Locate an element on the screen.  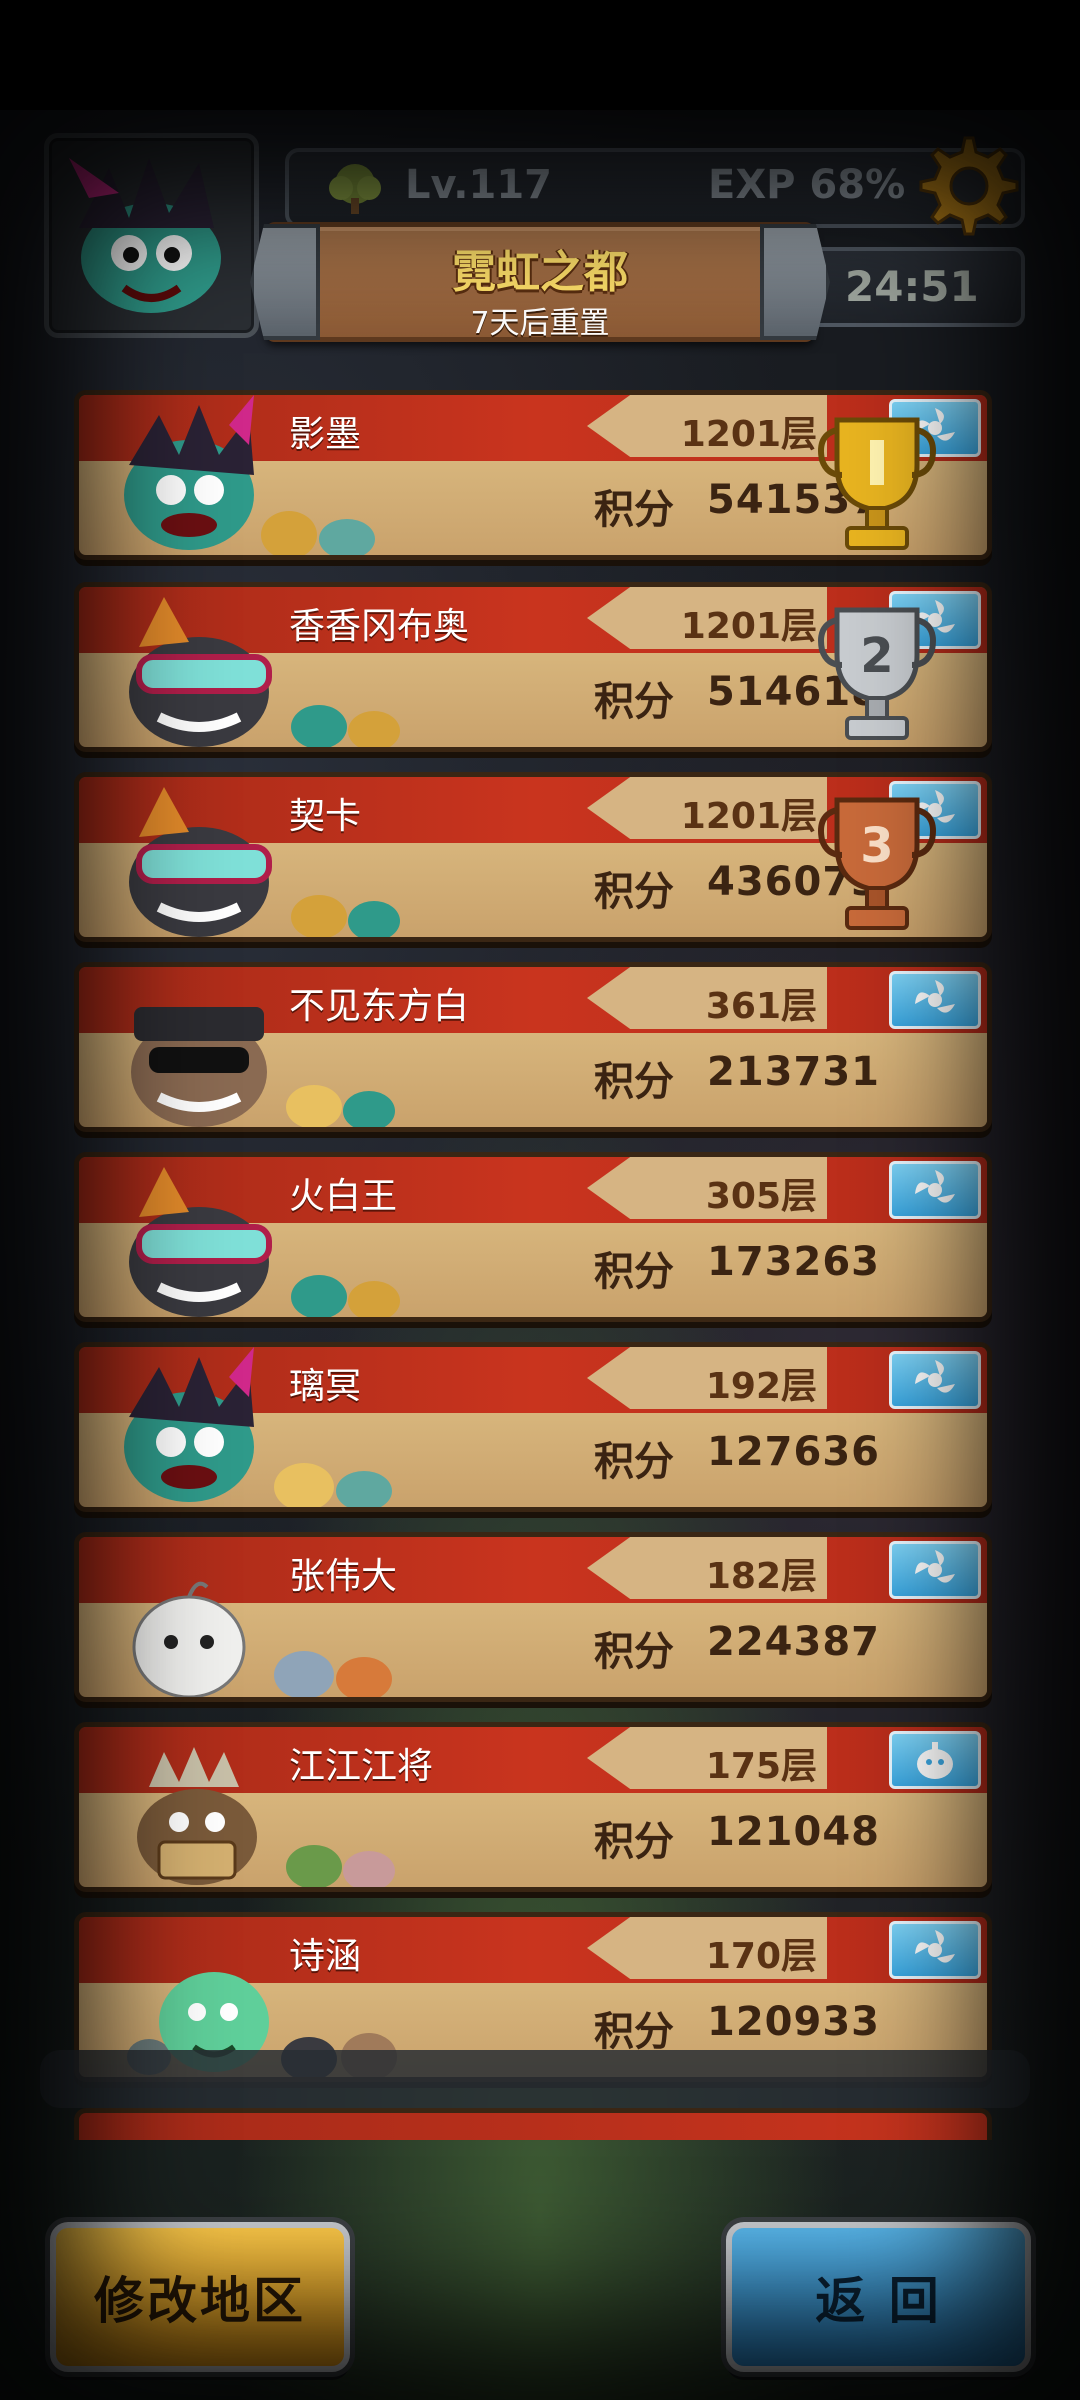
gold-trophy-icon is located at coordinates (877, 483).